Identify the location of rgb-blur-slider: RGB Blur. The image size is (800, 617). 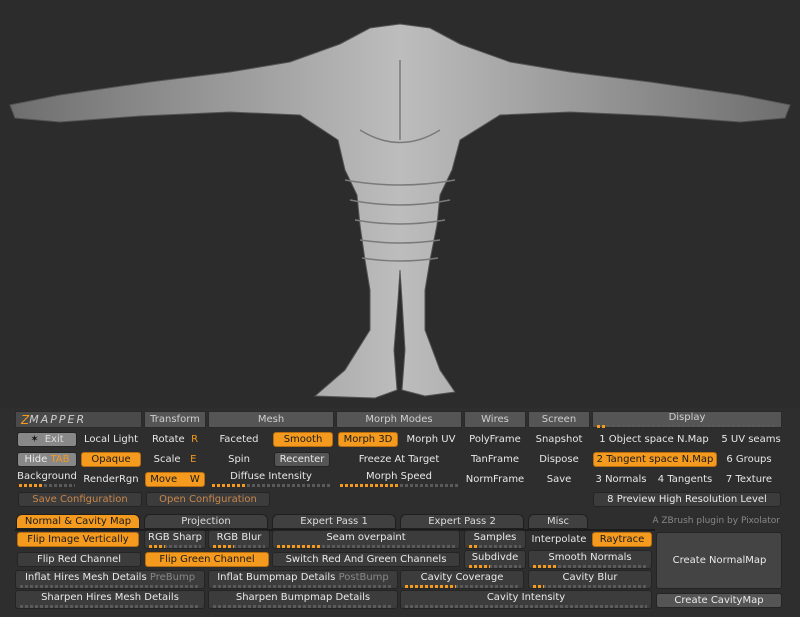
(239, 539).